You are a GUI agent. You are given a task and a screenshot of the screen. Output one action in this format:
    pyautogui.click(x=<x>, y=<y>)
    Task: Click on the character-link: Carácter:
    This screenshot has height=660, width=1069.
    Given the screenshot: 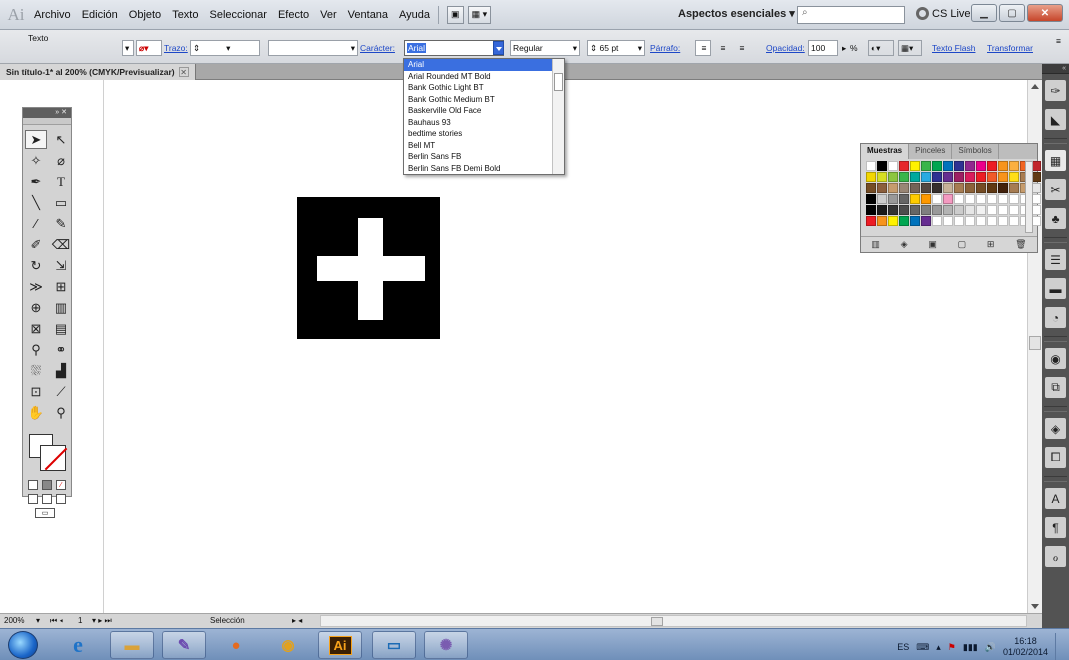 What is the action you would take?
    pyautogui.click(x=377, y=48)
    